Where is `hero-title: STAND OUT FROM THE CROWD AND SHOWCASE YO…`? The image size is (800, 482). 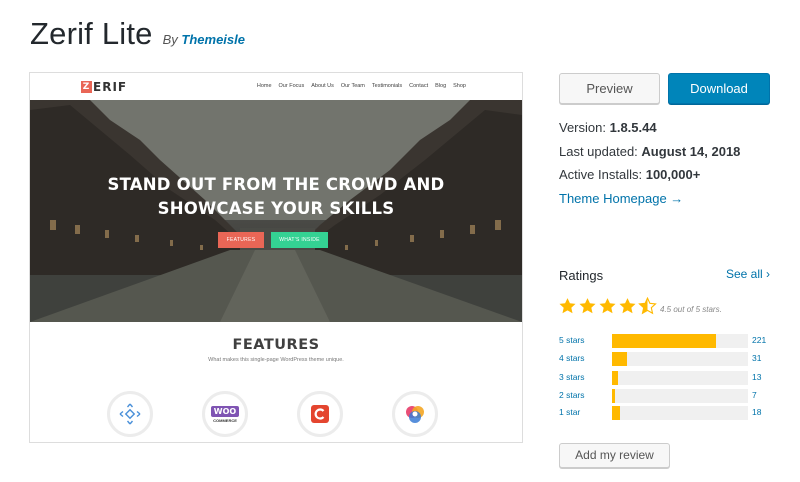 hero-title: STAND OUT FROM THE CROWD AND SHOWCASE YO… is located at coordinates (276, 197).